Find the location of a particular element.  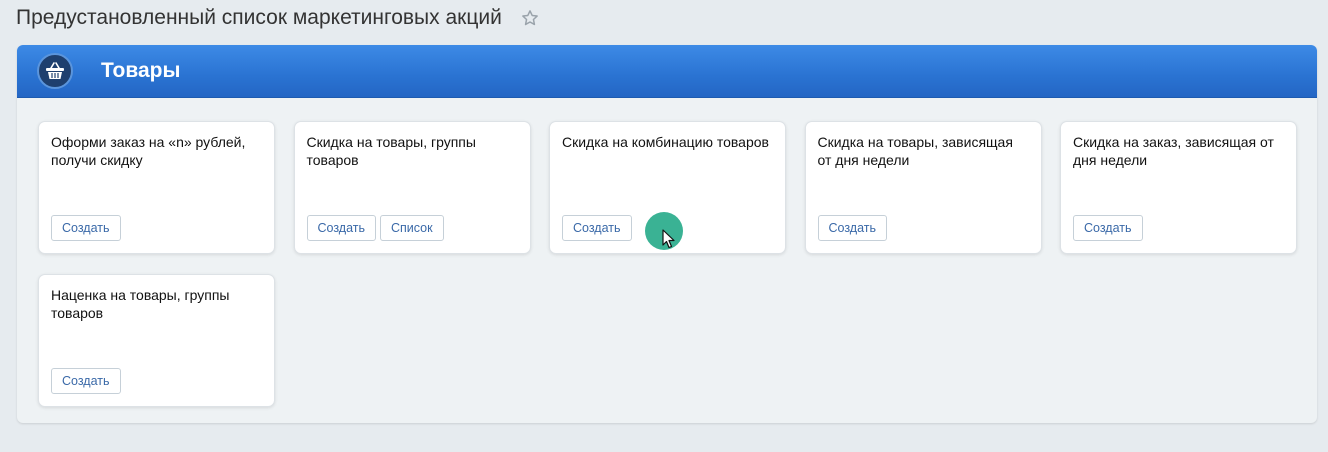

card-title: Скидка на комбинацию товаров is located at coordinates (665, 142).